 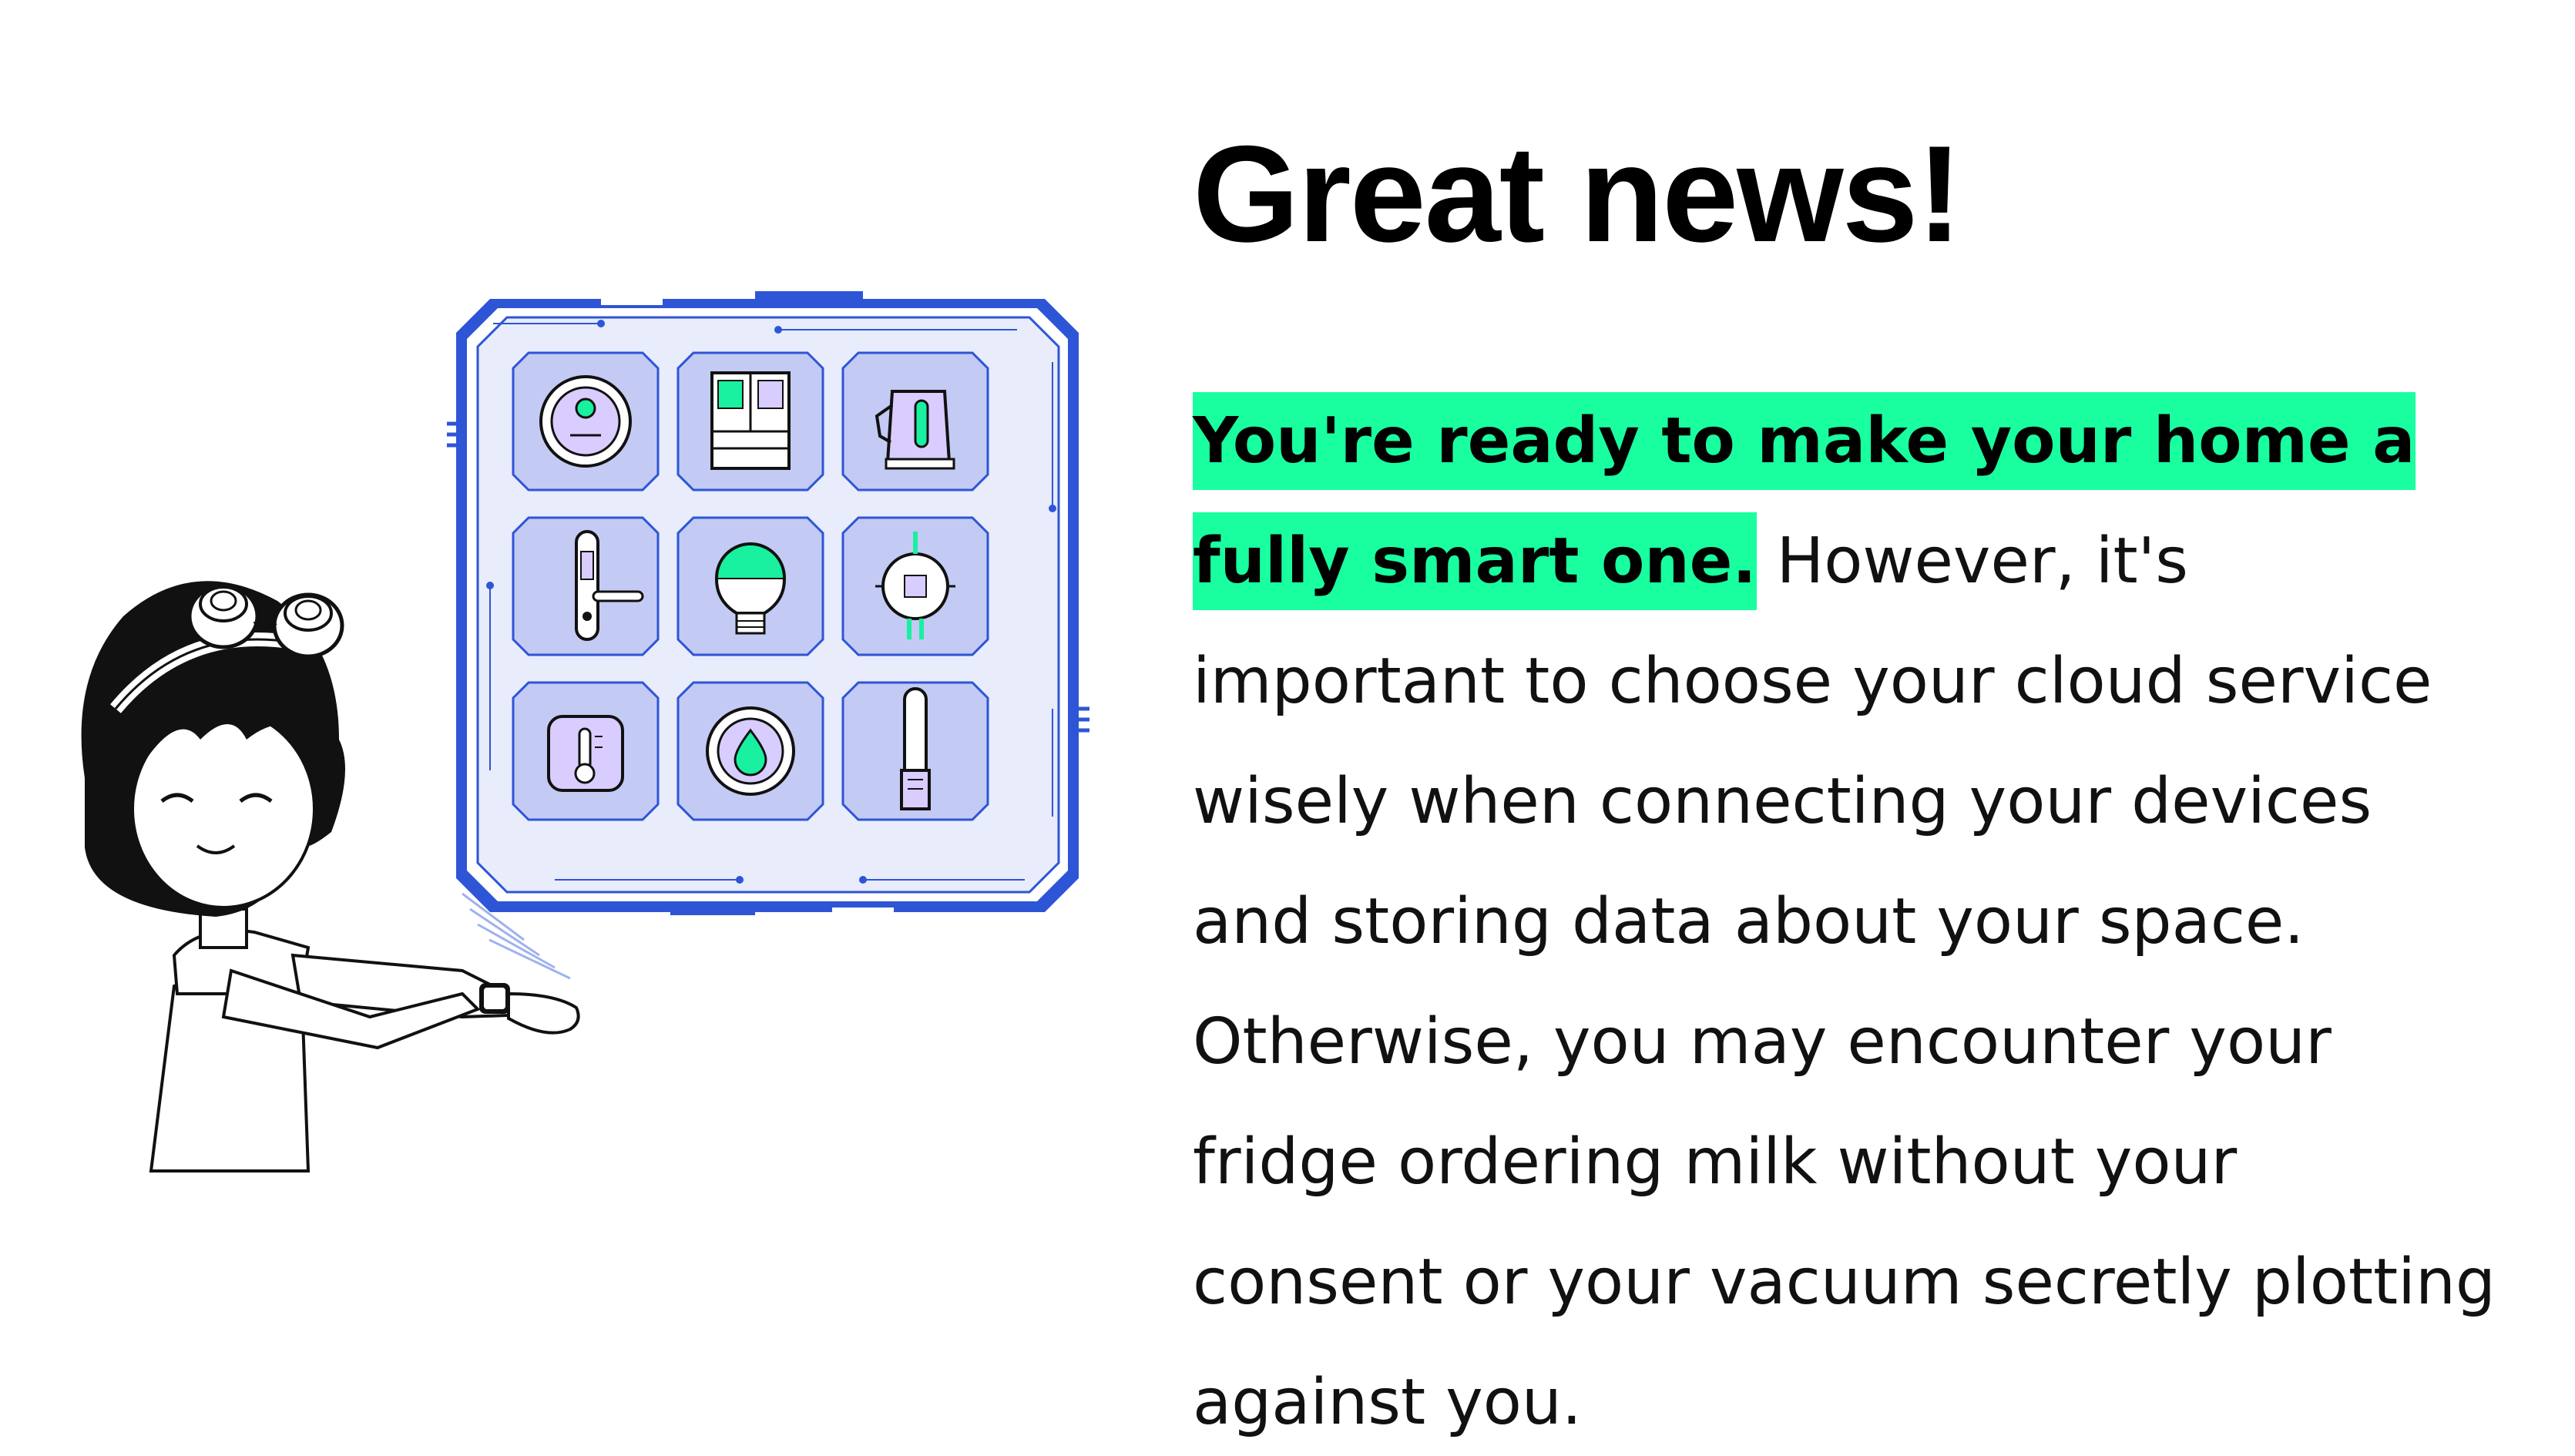 I want to click on sensor-hub-icon, so click(x=915, y=586).